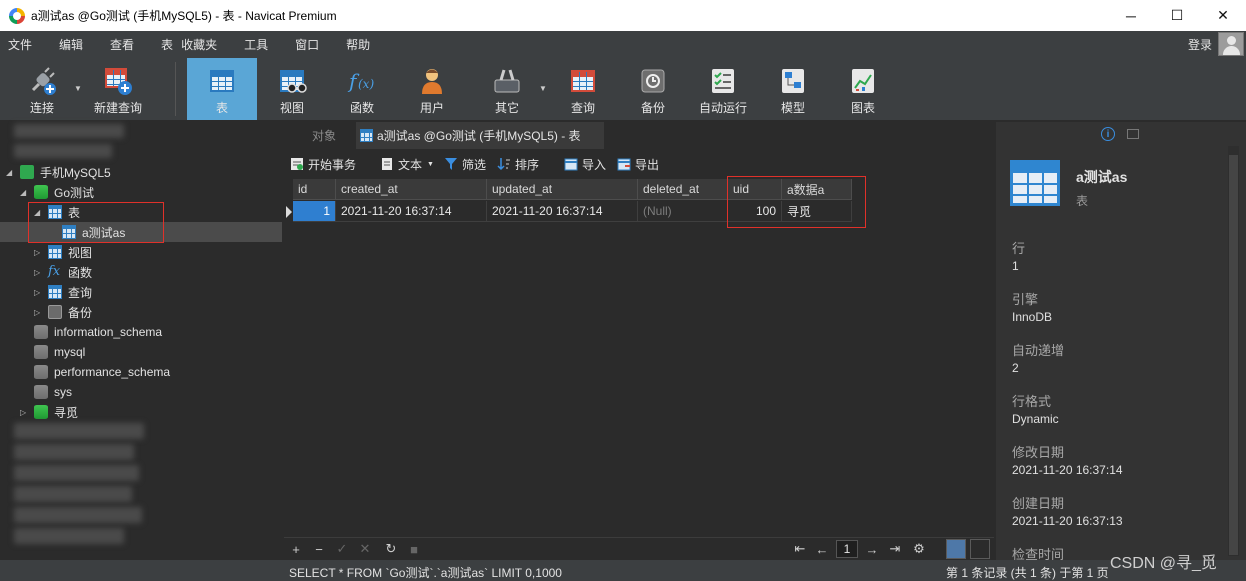 Image resolution: width=1246 pixels, height=581 pixels. What do you see at coordinates (195, 44) in the screenshot?
I see `menu-favorites: 收藏夹` at bounding box center [195, 44].